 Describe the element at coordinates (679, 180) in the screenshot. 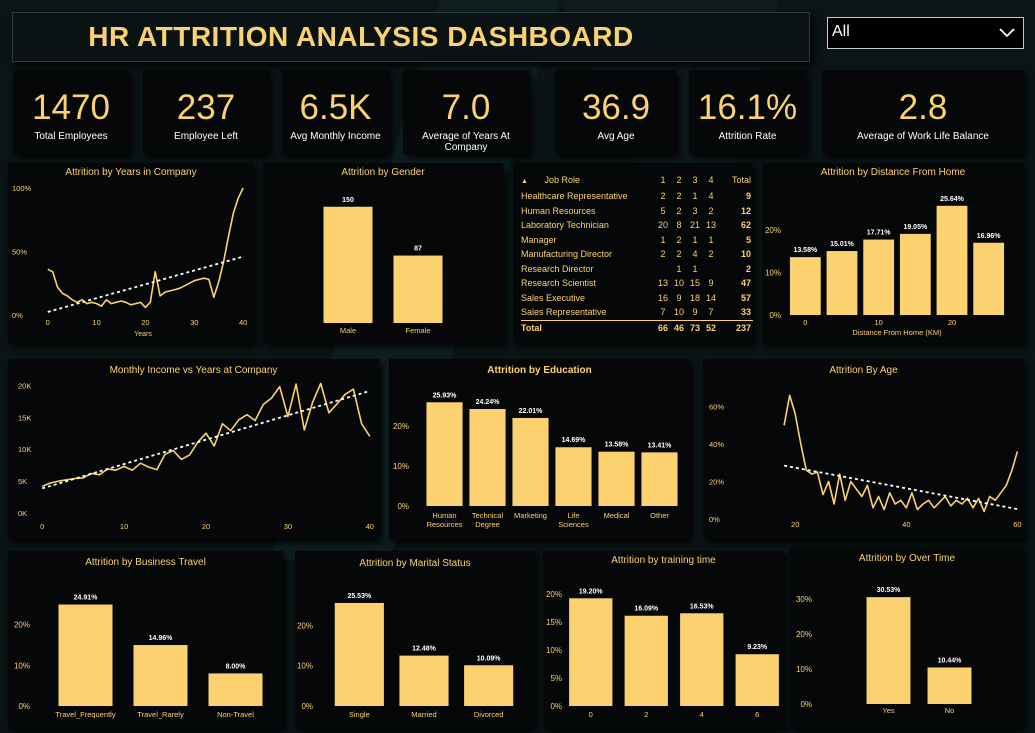

I see `table-header: 2` at that location.